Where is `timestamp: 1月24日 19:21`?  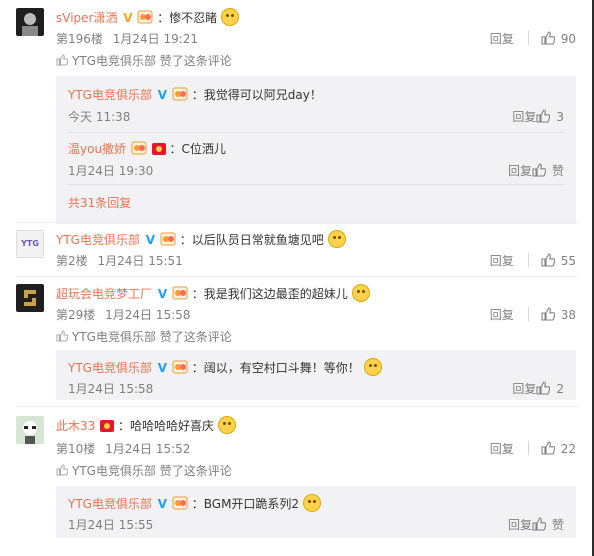
timestamp: 1月24日 19:21 is located at coordinates (155, 39).